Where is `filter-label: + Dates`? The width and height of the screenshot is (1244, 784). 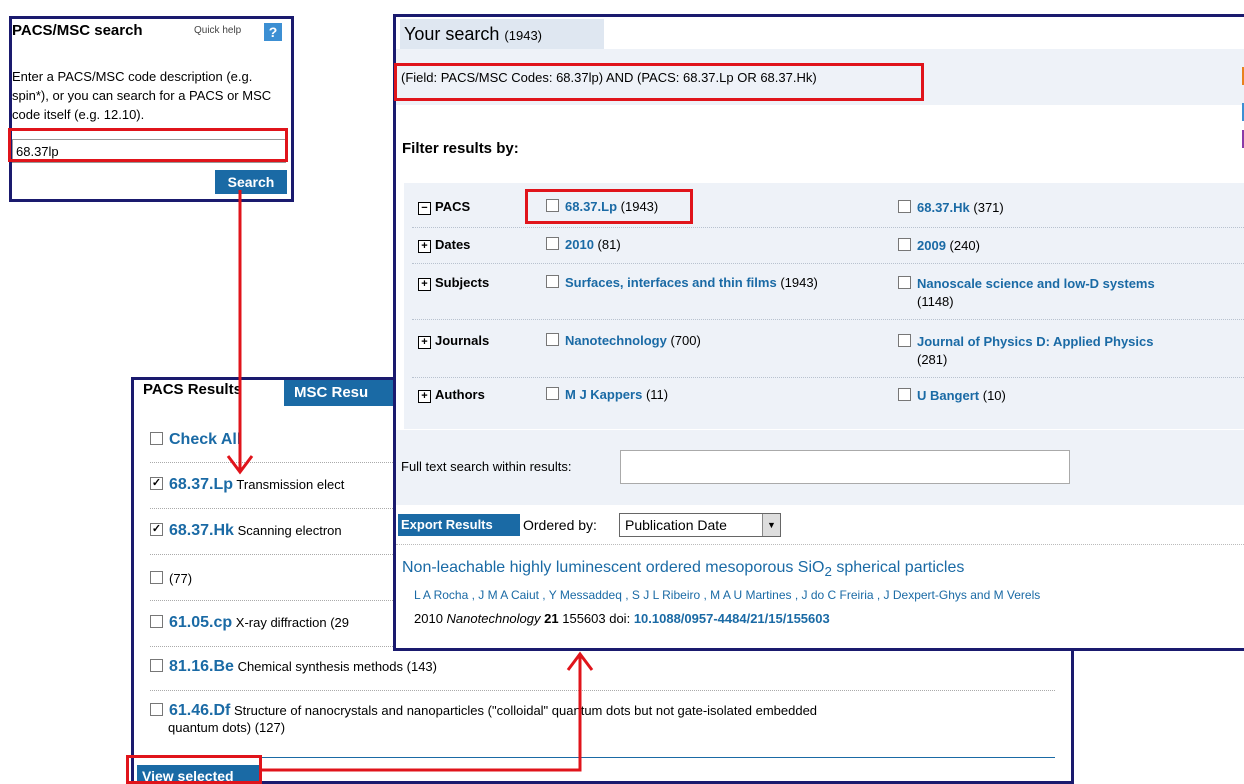 filter-label: + Dates is located at coordinates (444, 245).